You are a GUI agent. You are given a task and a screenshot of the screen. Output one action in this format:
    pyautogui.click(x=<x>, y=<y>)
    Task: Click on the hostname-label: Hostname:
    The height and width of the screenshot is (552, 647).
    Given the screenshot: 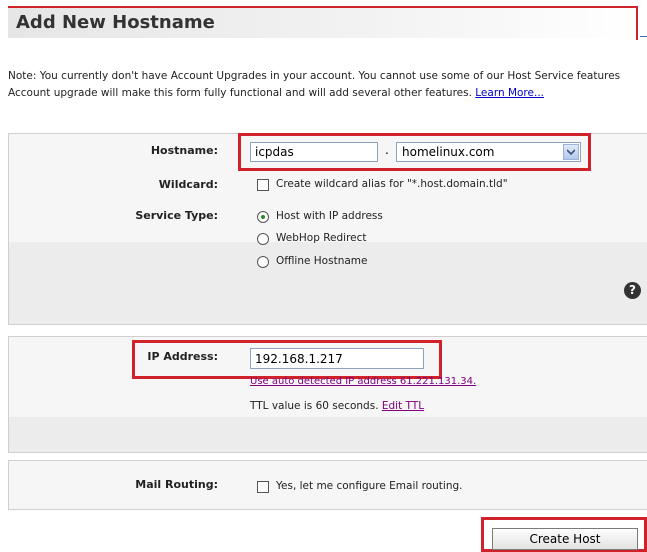 What is the action you would take?
    pyautogui.click(x=184, y=150)
    